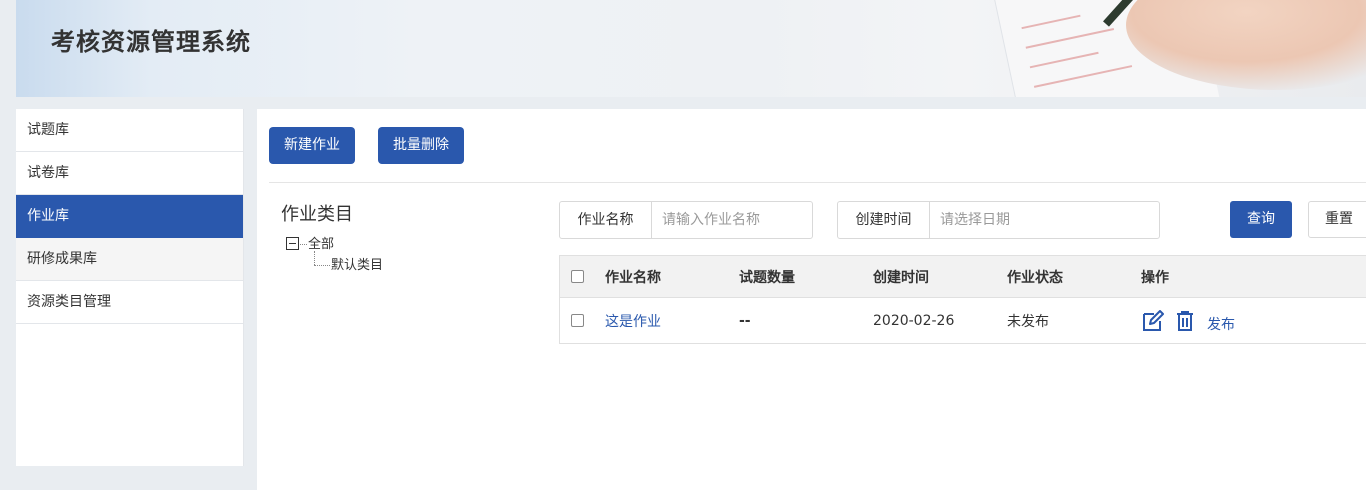 The height and width of the screenshot is (490, 1366). Describe the element at coordinates (767, 277) in the screenshot. I see `header-count: 试题数量` at that location.